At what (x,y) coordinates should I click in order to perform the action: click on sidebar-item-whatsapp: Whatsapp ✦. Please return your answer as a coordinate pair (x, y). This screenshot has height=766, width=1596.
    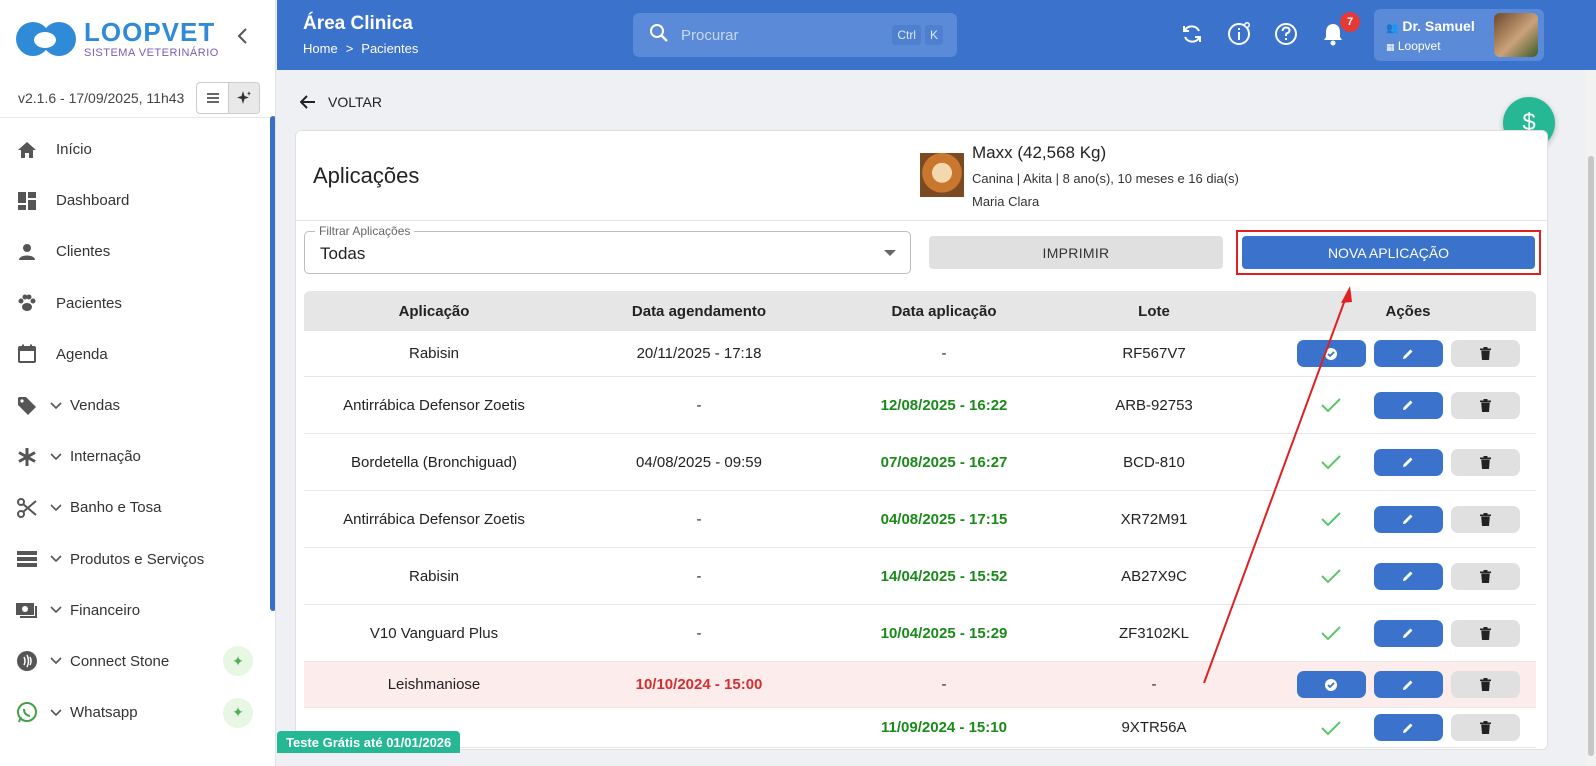
    Looking at the image, I should click on (137, 712).